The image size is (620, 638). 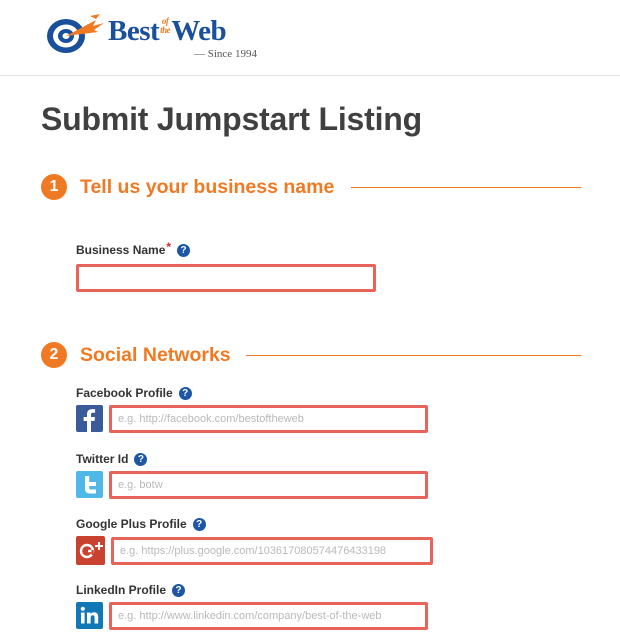 I want to click on section-title: Tell us your business name, so click(x=207, y=187).